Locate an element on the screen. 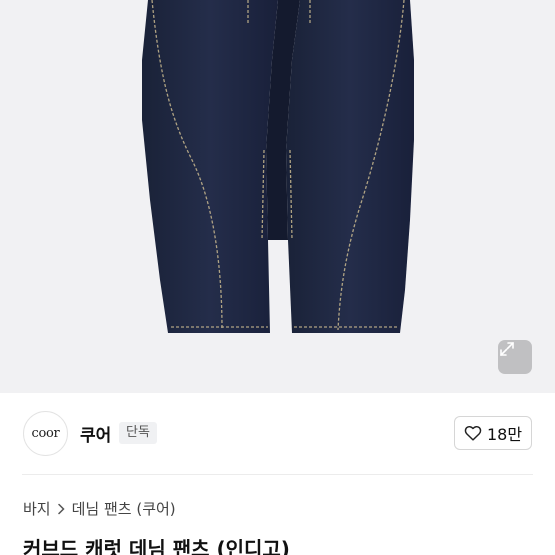 The height and width of the screenshot is (555, 555). breadcrumb: 바지 데님 팬츠 (쿠어) is located at coordinates (99, 508).